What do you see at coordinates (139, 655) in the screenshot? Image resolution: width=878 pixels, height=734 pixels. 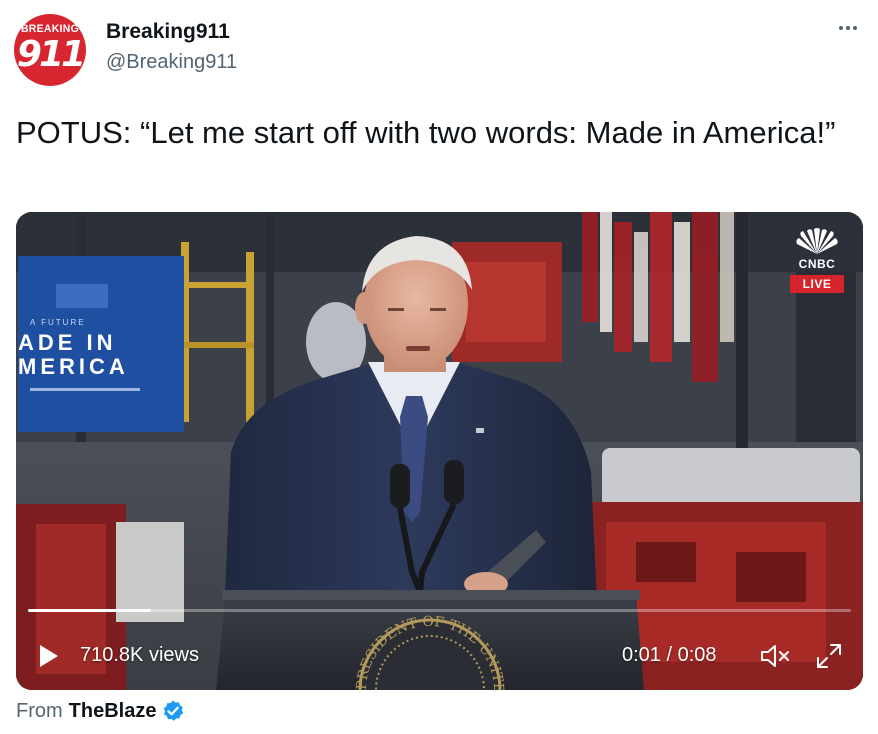 I see `view-count: 710.8K views` at bounding box center [139, 655].